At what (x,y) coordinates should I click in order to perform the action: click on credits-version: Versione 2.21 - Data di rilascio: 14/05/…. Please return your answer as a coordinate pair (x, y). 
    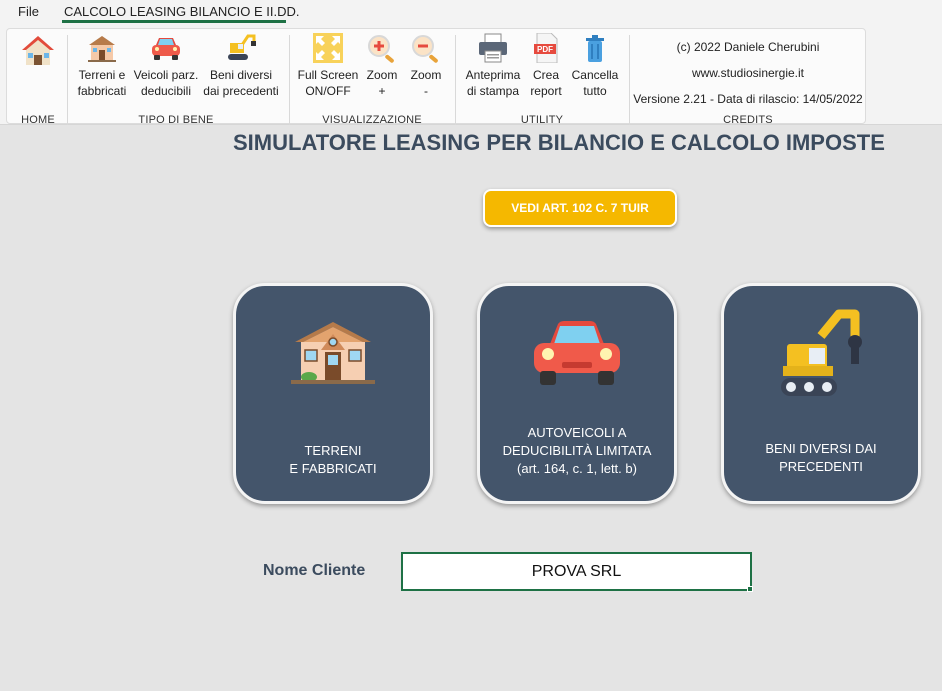
    Looking at the image, I should click on (748, 99).